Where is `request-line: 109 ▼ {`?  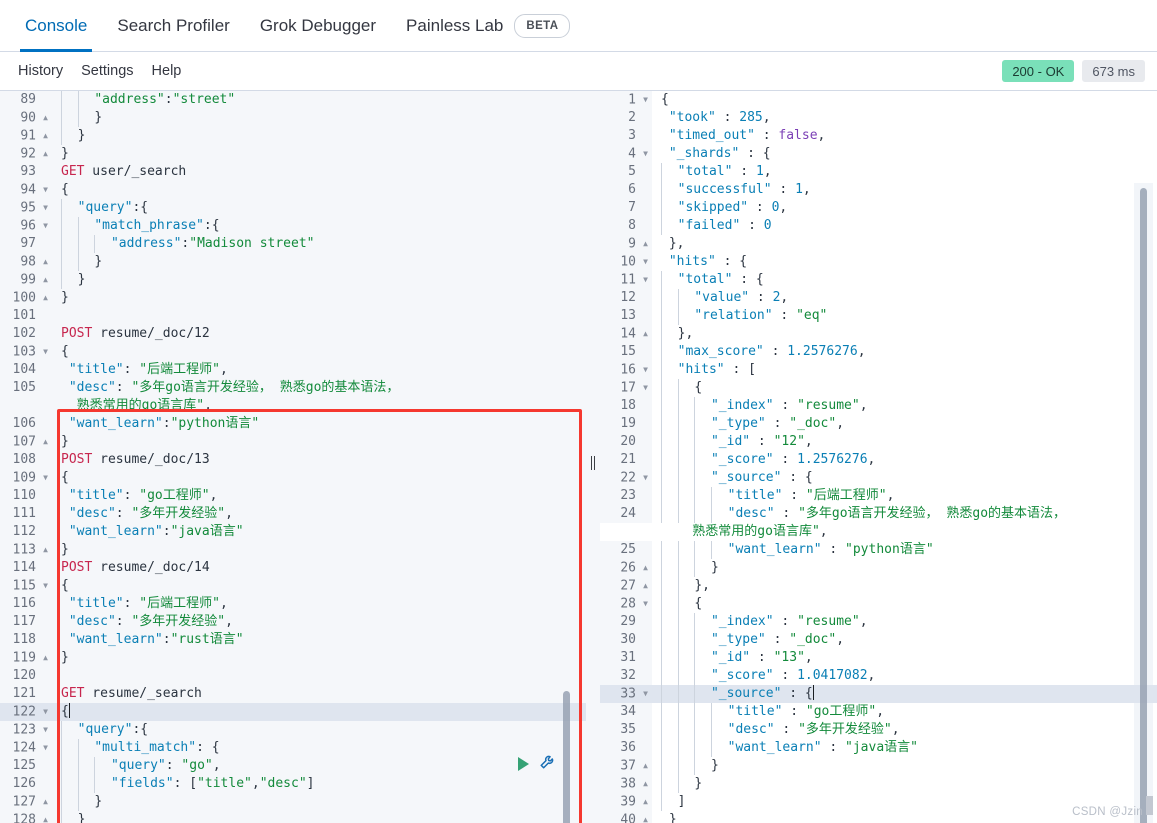
request-line: 109 ▼ { is located at coordinates (293, 478).